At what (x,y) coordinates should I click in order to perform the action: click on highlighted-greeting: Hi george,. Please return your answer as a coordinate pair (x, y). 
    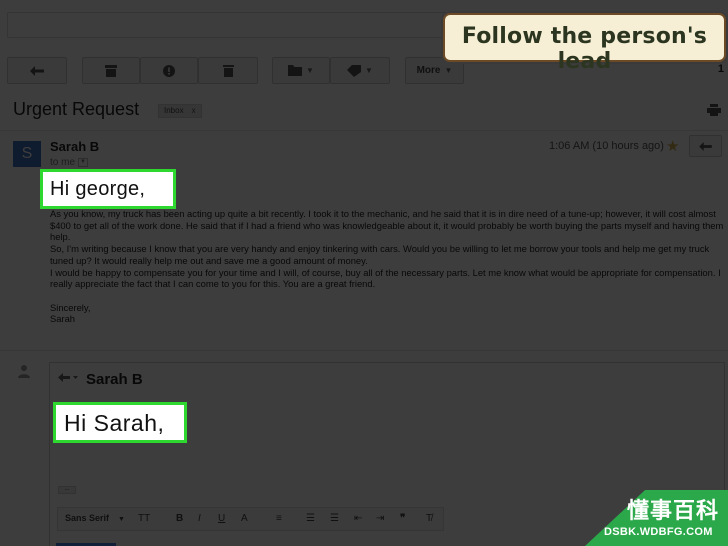
    Looking at the image, I should click on (108, 189).